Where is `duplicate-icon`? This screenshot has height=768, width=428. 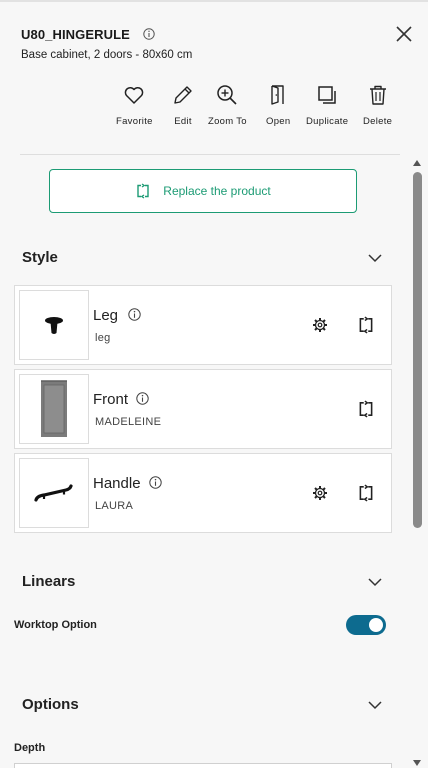 duplicate-icon is located at coordinates (327, 95).